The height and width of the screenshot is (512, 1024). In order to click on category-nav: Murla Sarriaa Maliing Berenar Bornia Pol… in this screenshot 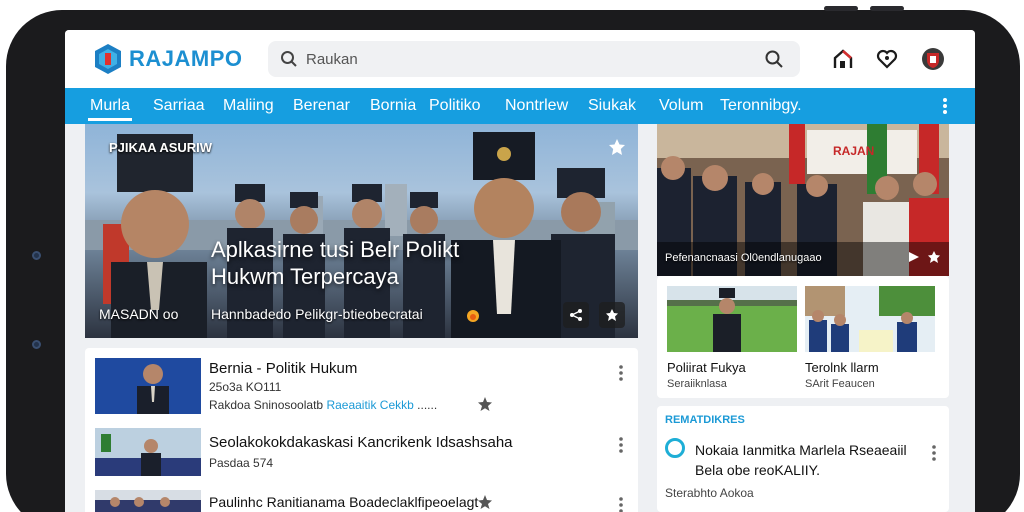, I will do `click(520, 106)`.